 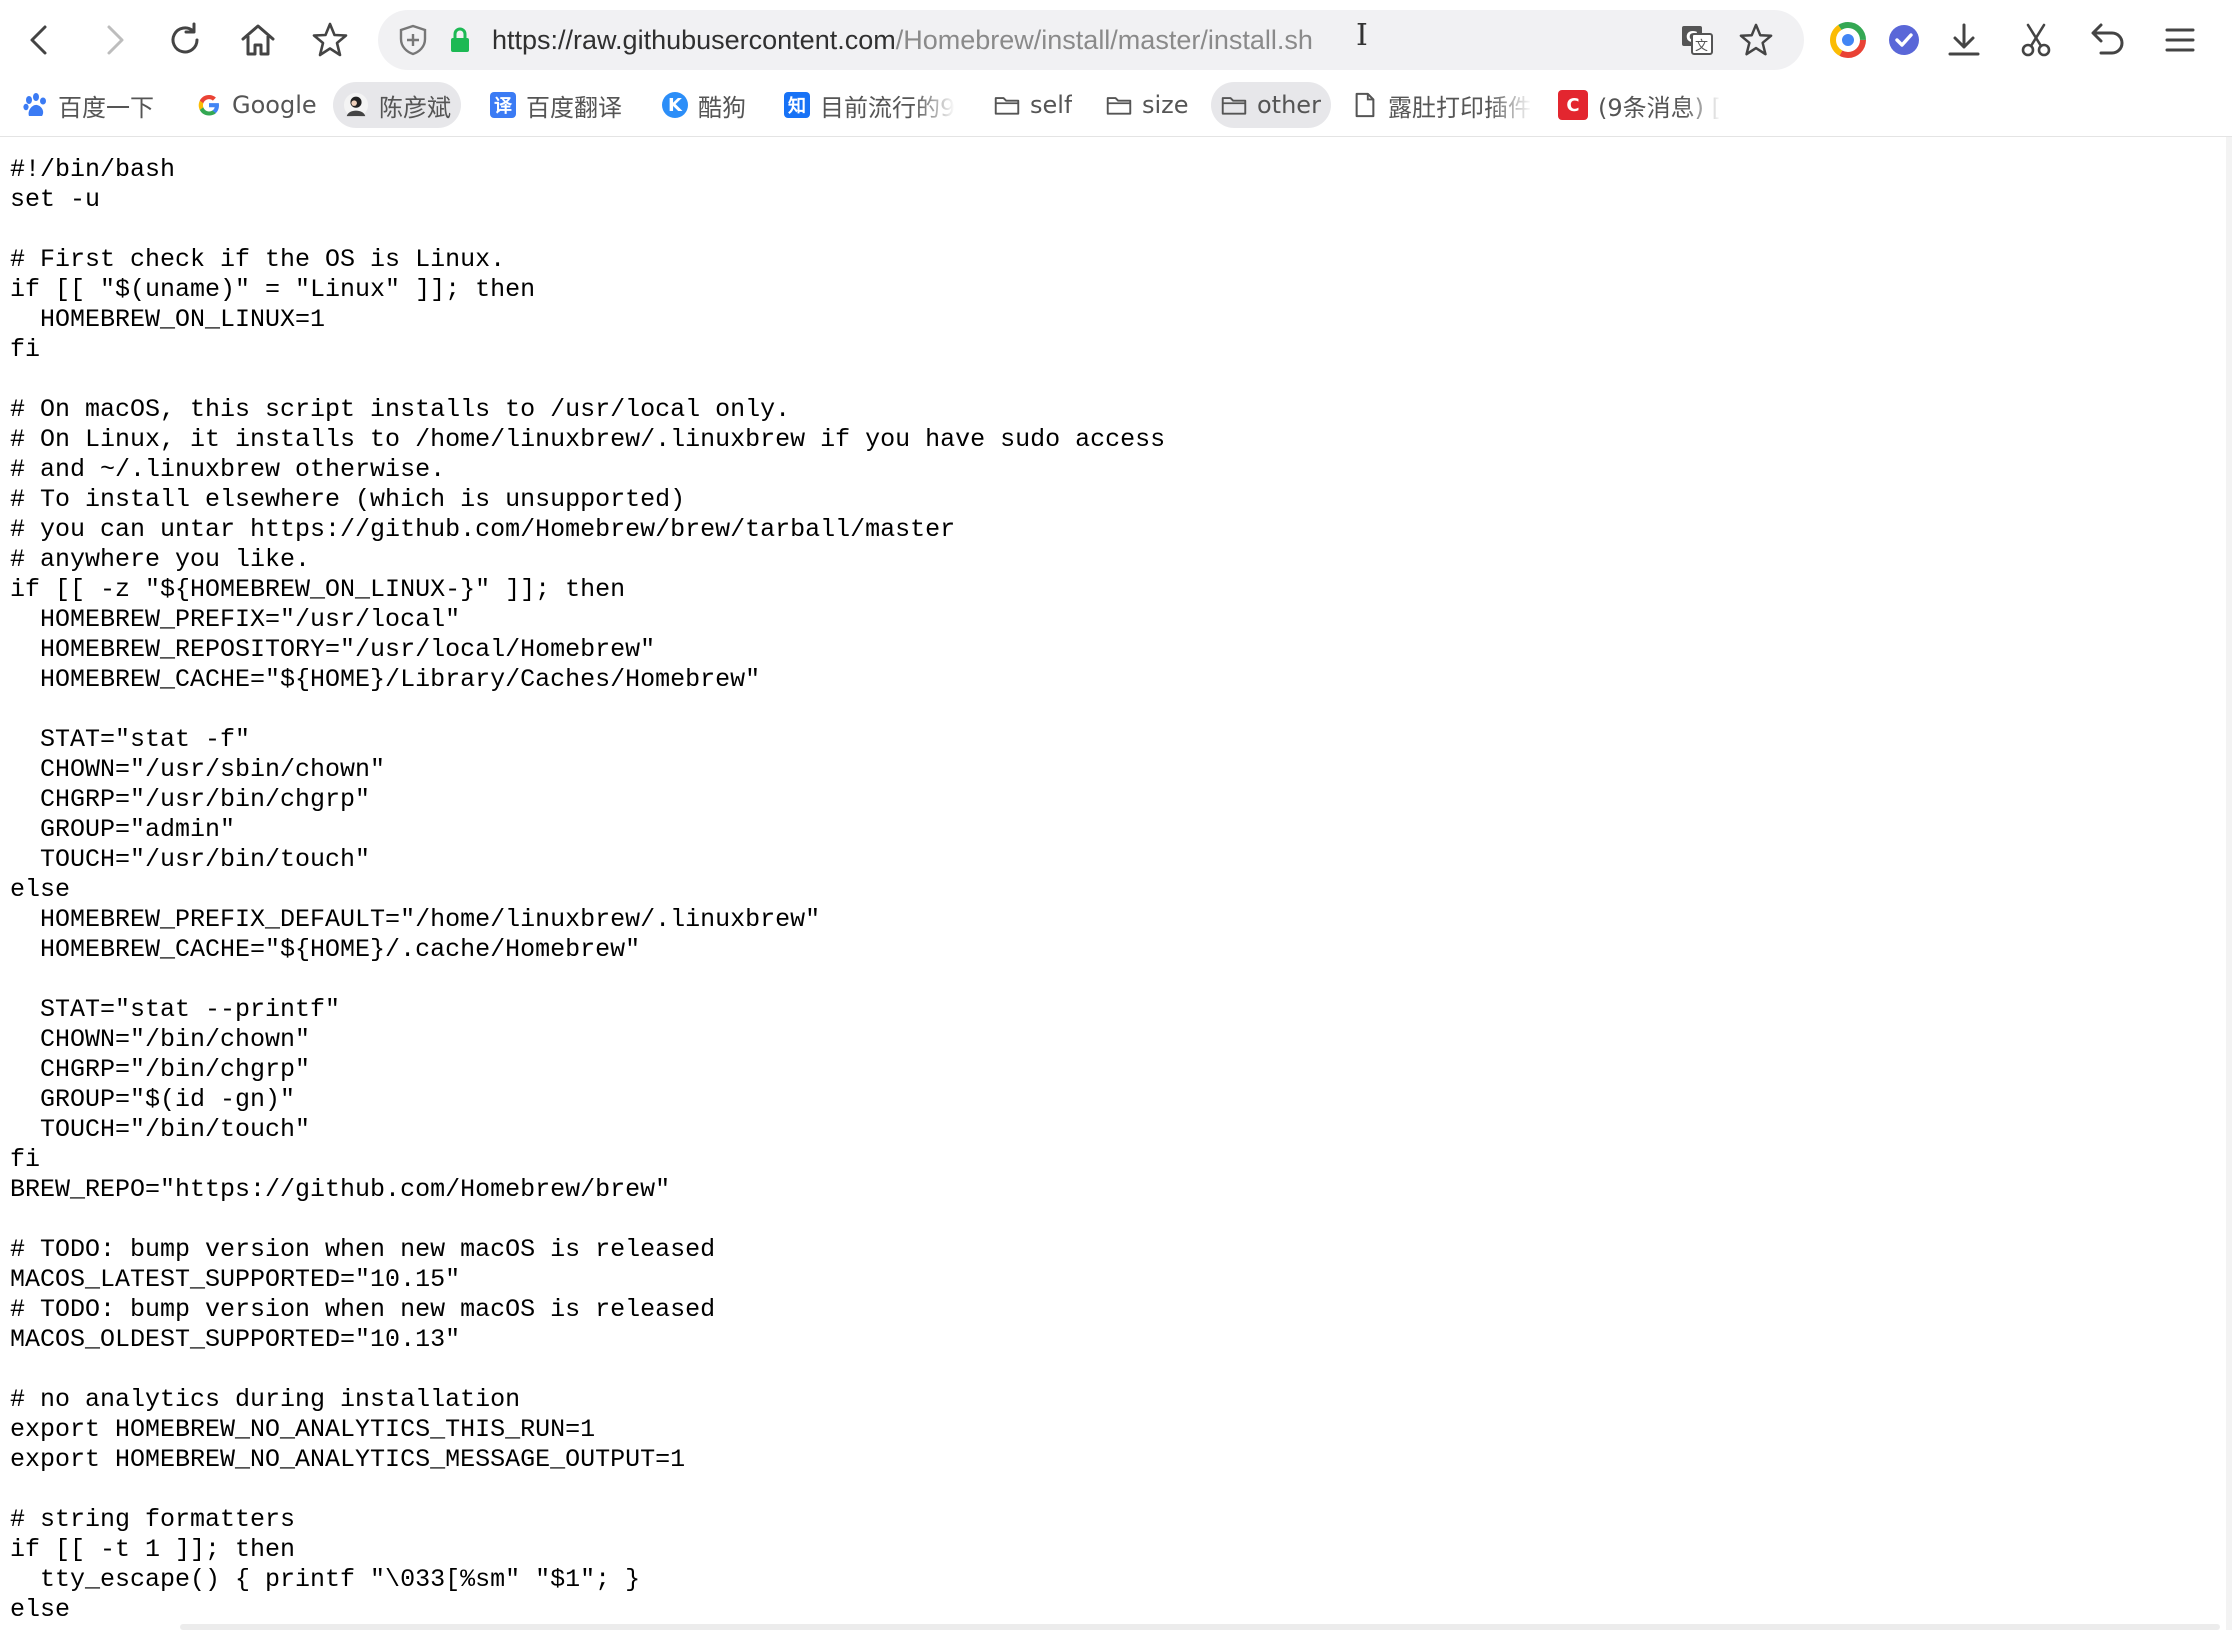 I want to click on code-line: STAT="stat -f", so click(x=130, y=739).